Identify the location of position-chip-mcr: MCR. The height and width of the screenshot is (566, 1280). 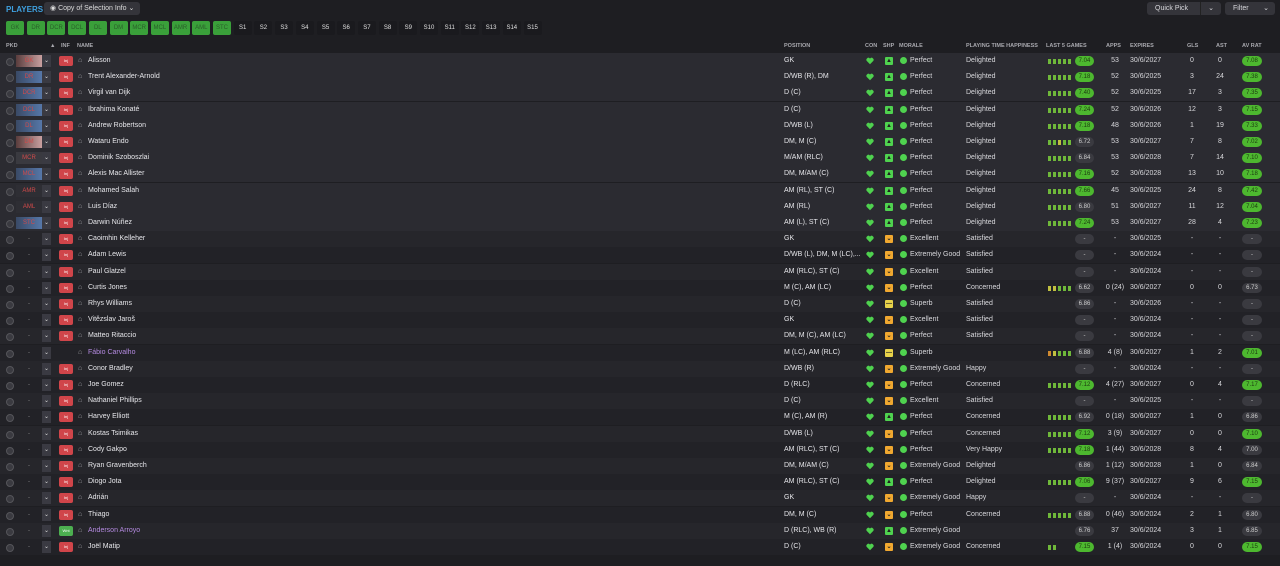
(139, 28).